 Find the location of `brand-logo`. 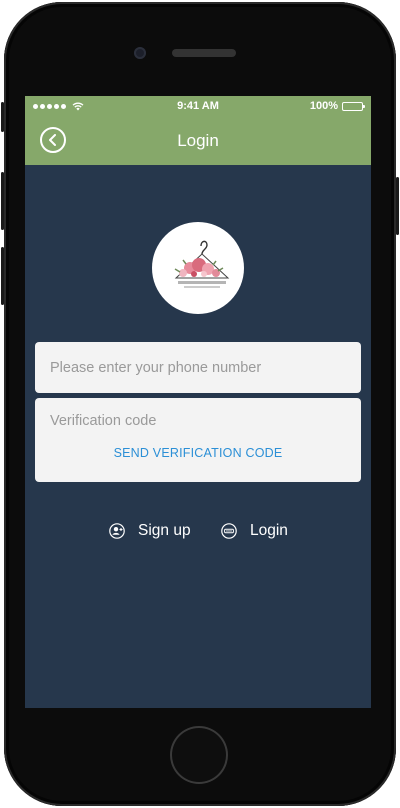

brand-logo is located at coordinates (198, 268).